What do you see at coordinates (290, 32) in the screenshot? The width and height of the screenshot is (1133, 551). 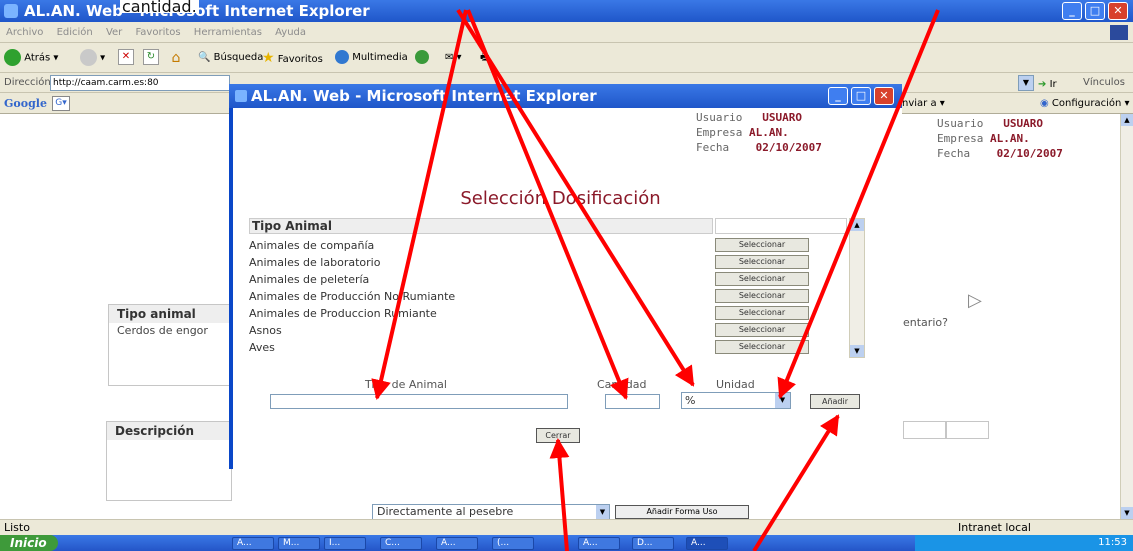 I see `menu-ayuda: Ayuda` at bounding box center [290, 32].